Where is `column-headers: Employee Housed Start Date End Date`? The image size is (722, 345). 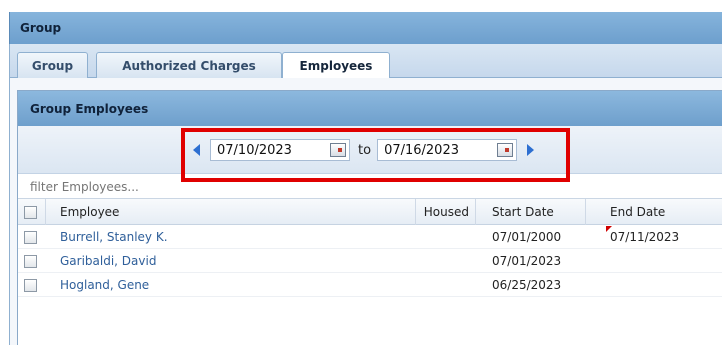 column-headers: Employee Housed Start Date End Date is located at coordinates (370, 212).